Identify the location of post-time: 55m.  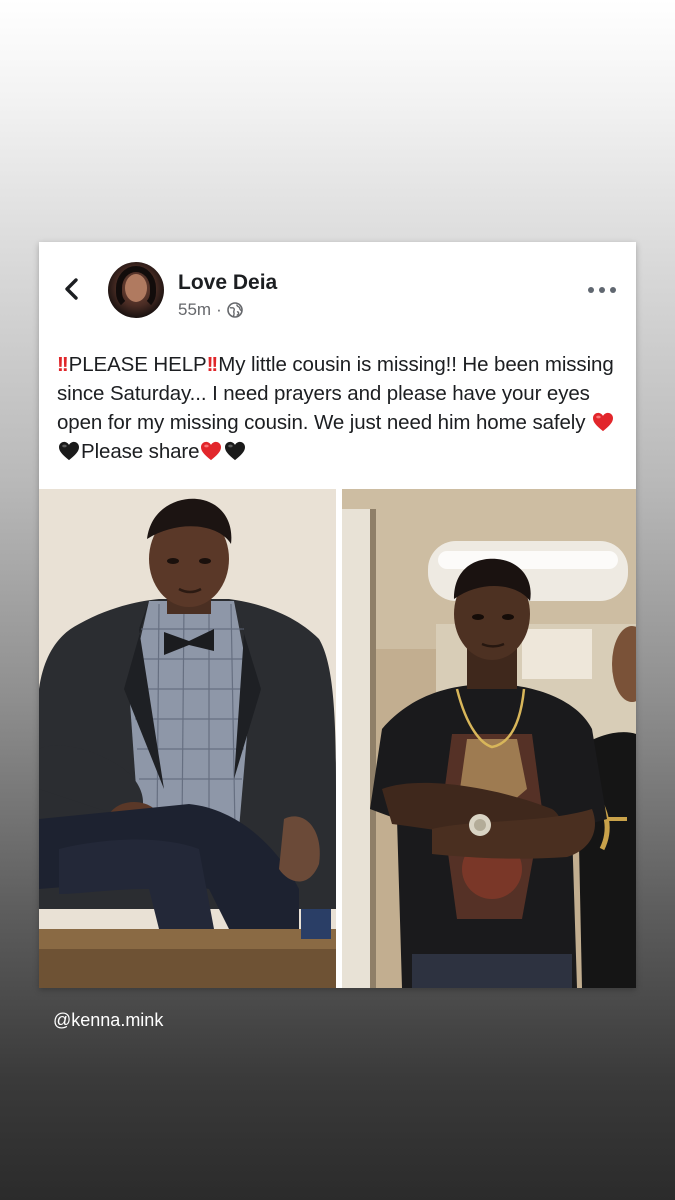
(194, 310).